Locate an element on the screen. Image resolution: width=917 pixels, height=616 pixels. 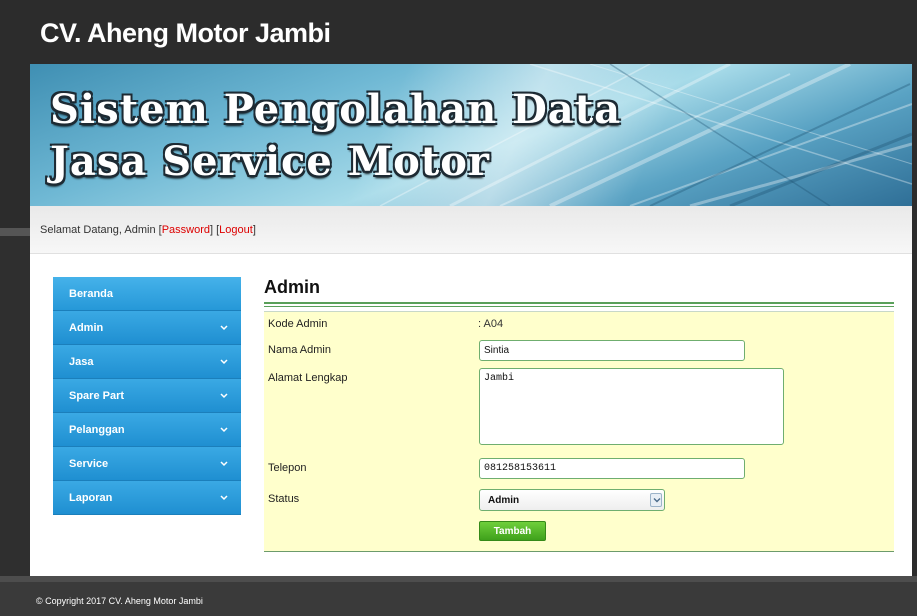
banner-title-line1: Sistem Pengolahan Data is located at coordinates (336, 109).